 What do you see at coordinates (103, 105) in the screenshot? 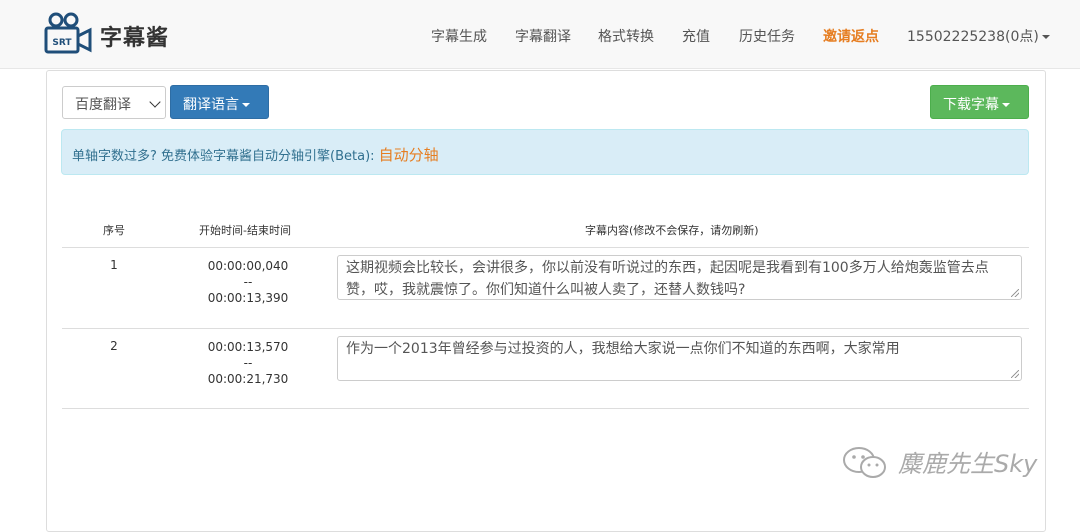
I see `engine-select-value: 百度翻译` at bounding box center [103, 105].